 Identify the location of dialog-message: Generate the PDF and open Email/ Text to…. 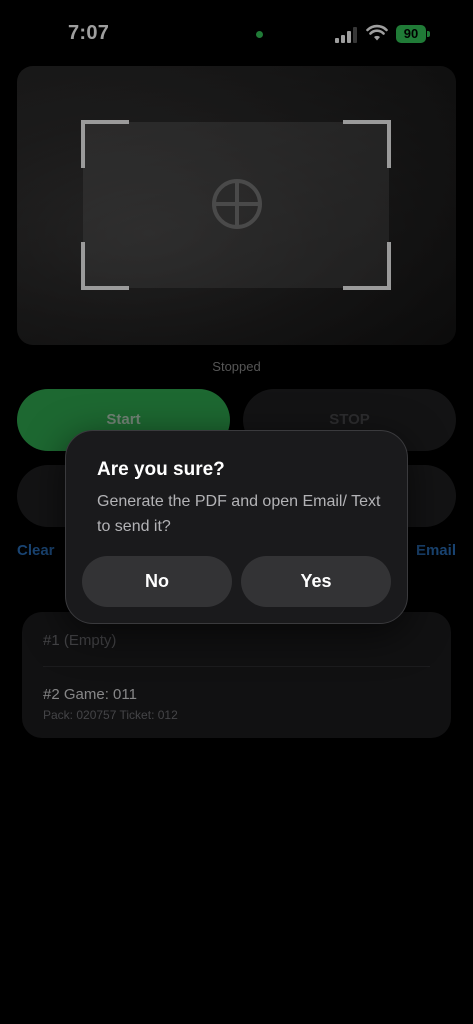
(239, 514).